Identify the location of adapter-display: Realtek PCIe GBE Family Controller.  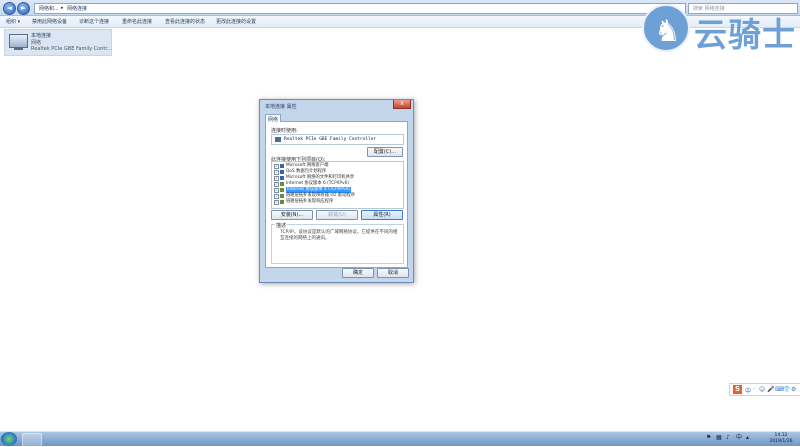
(337, 139).